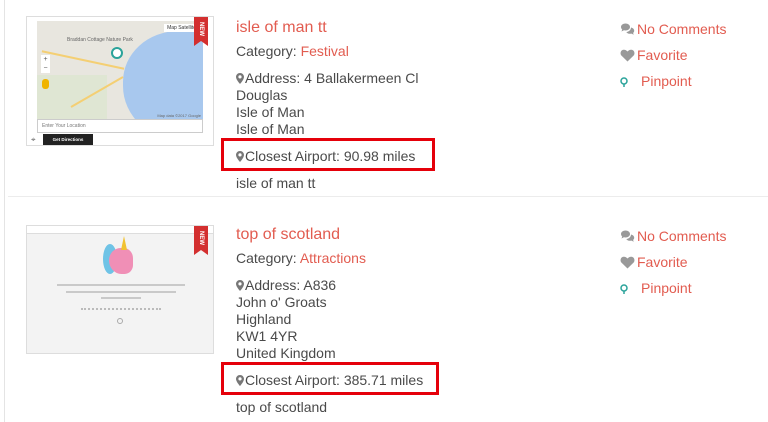  I want to click on map-credit: Map data ©2017 Google, so click(179, 115).